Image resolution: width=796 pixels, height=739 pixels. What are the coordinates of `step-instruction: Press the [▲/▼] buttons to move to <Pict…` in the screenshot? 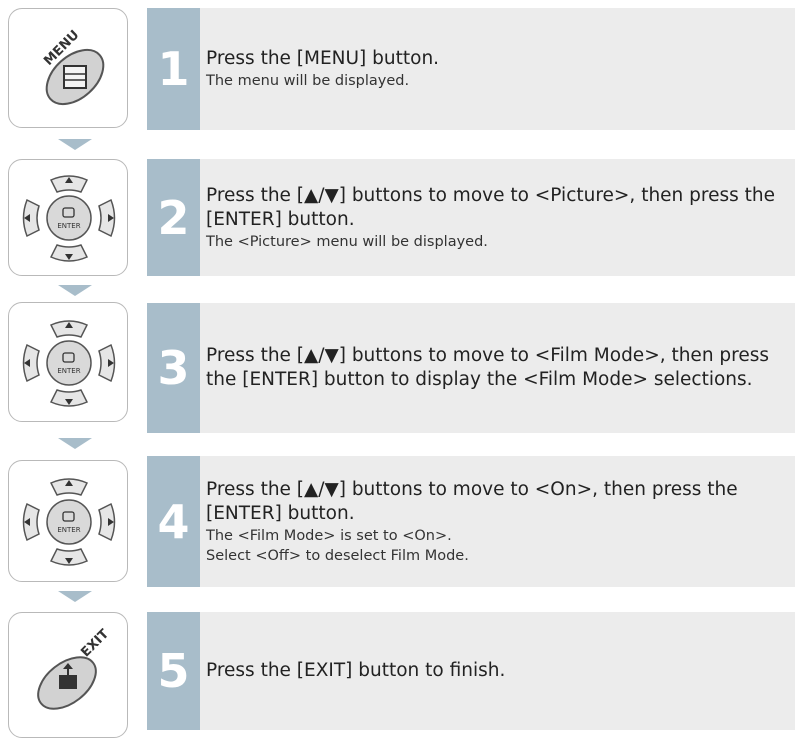 It's located at (491, 207).